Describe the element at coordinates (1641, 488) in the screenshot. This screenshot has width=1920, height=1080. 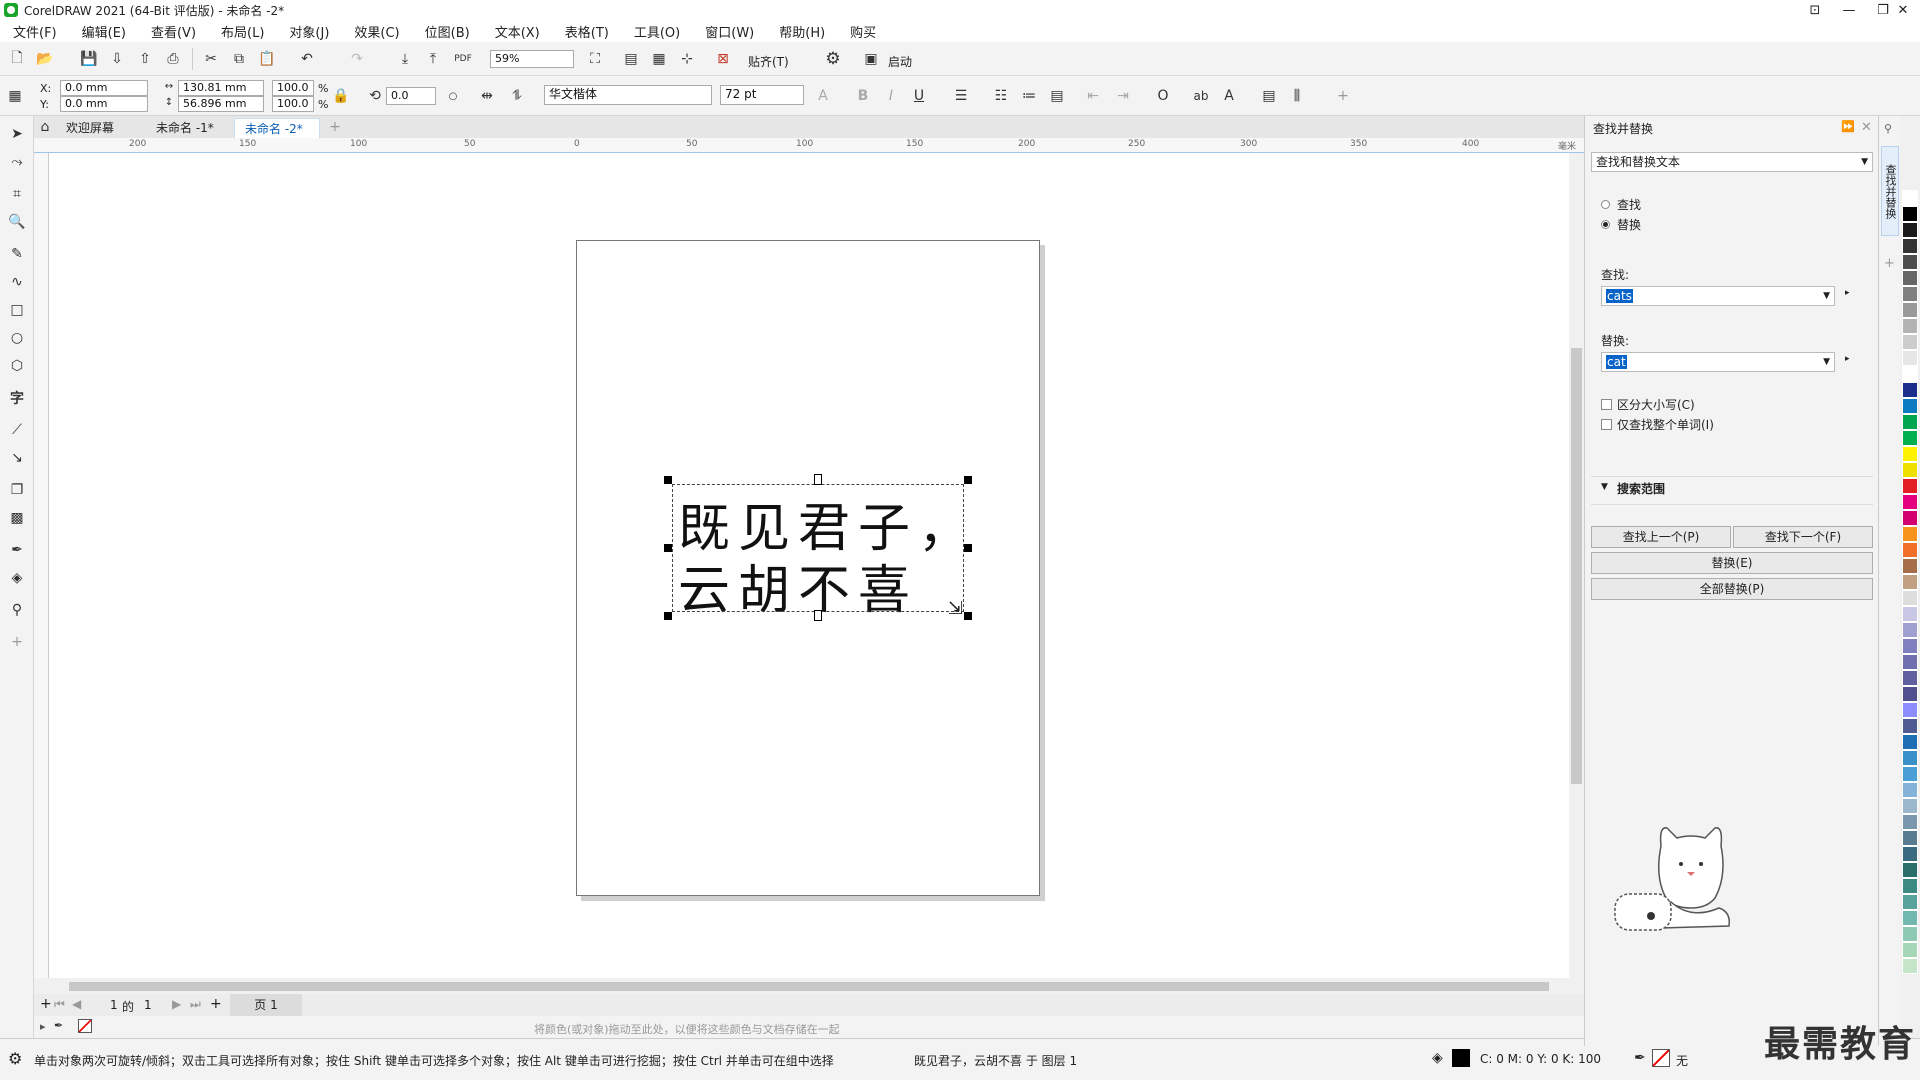
I see `search-scope-header: 搜索范围` at that location.